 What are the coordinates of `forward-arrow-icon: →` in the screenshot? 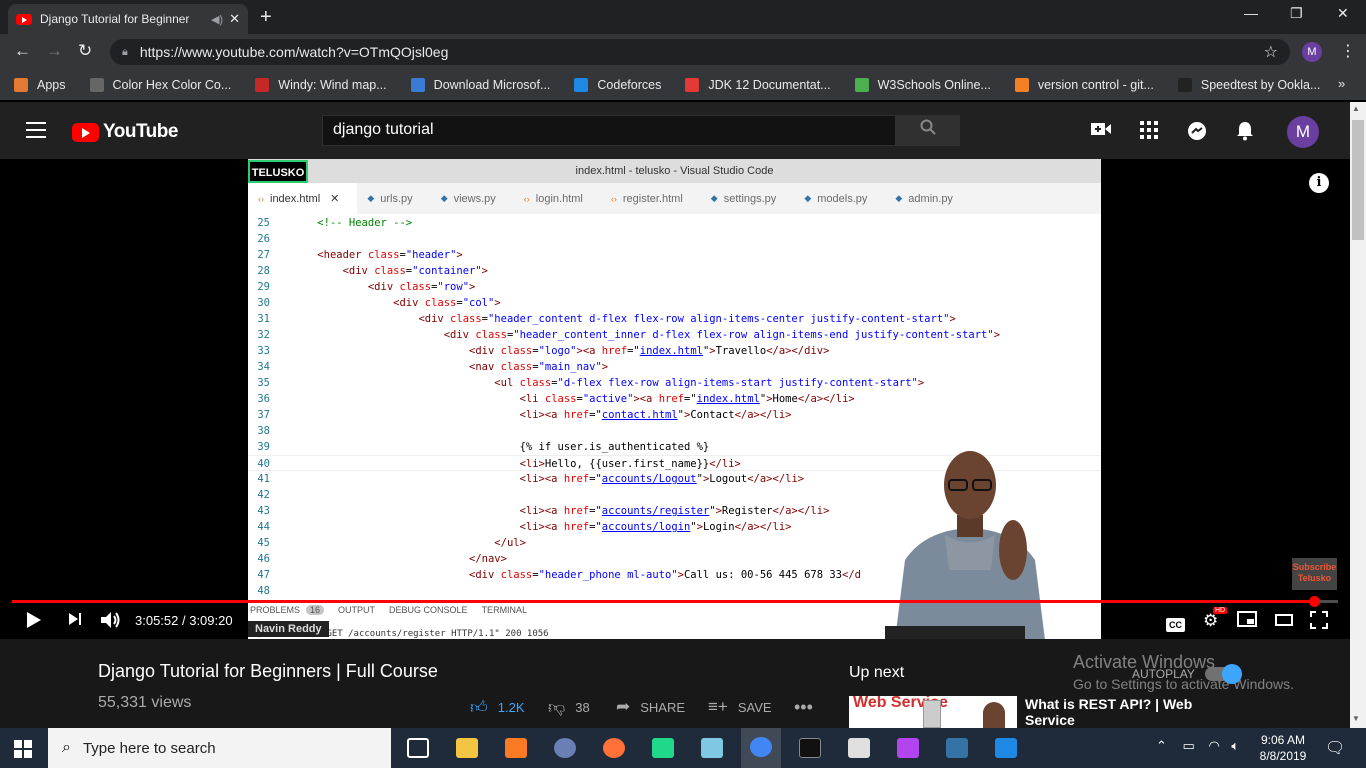 It's located at (54, 51).